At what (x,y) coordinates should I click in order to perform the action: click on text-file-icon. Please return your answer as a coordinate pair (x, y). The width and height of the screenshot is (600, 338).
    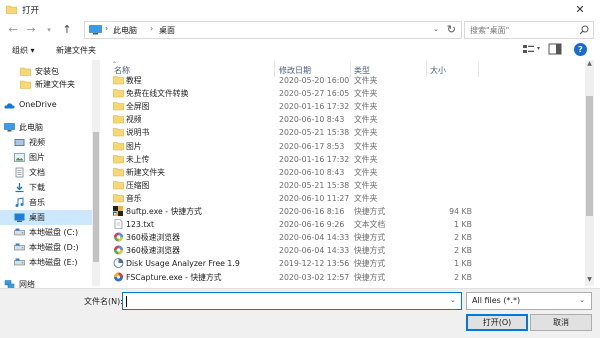
    Looking at the image, I should click on (118, 224).